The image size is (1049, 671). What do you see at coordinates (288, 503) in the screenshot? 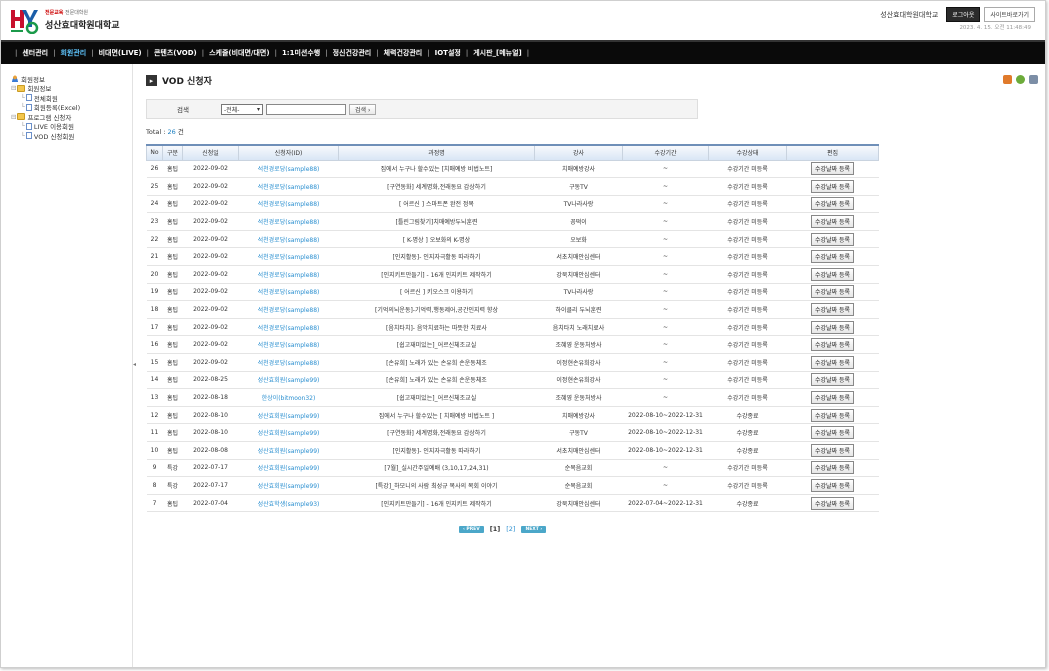
I see `cell-user: 성산효학생(sample93)` at bounding box center [288, 503].